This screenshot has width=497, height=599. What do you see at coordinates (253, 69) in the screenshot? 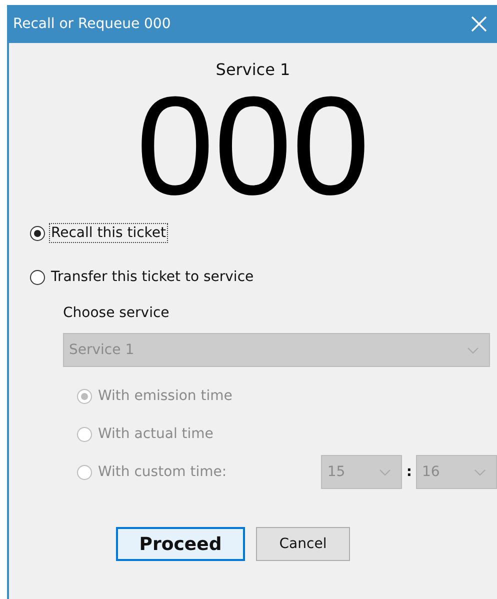
I see `service-name: Service 1` at bounding box center [253, 69].